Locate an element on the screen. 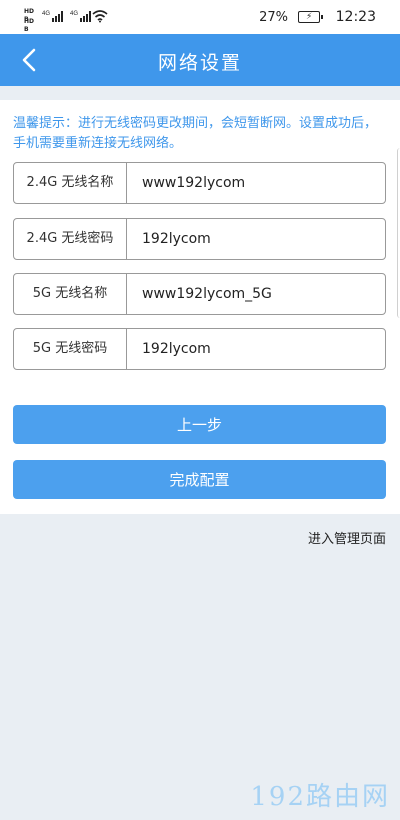 This screenshot has width=400, height=820. wifi-5g-name-input is located at coordinates (256, 294).